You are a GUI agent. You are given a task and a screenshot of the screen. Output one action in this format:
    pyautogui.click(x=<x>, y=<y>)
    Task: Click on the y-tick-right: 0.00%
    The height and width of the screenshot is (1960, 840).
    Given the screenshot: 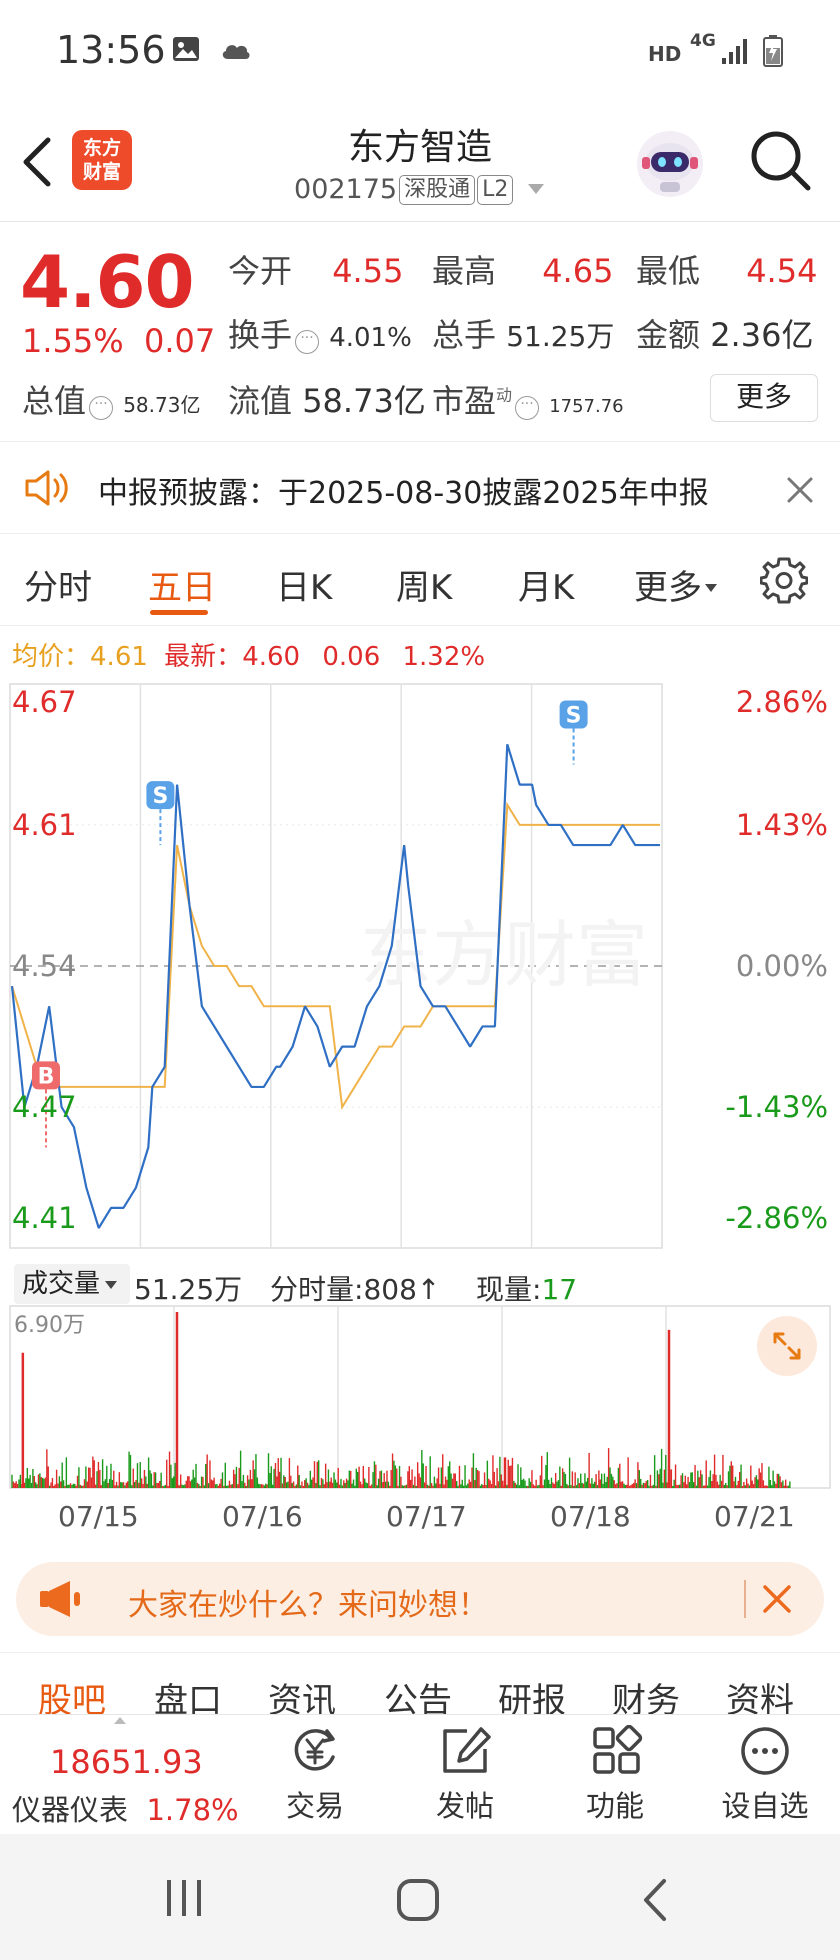 What is the action you would take?
    pyautogui.click(x=782, y=966)
    